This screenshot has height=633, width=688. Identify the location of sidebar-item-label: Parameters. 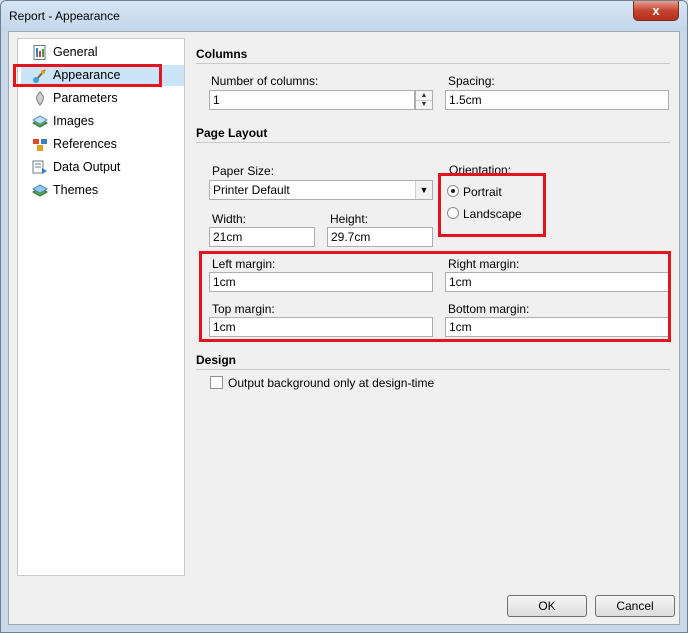
(85, 98).